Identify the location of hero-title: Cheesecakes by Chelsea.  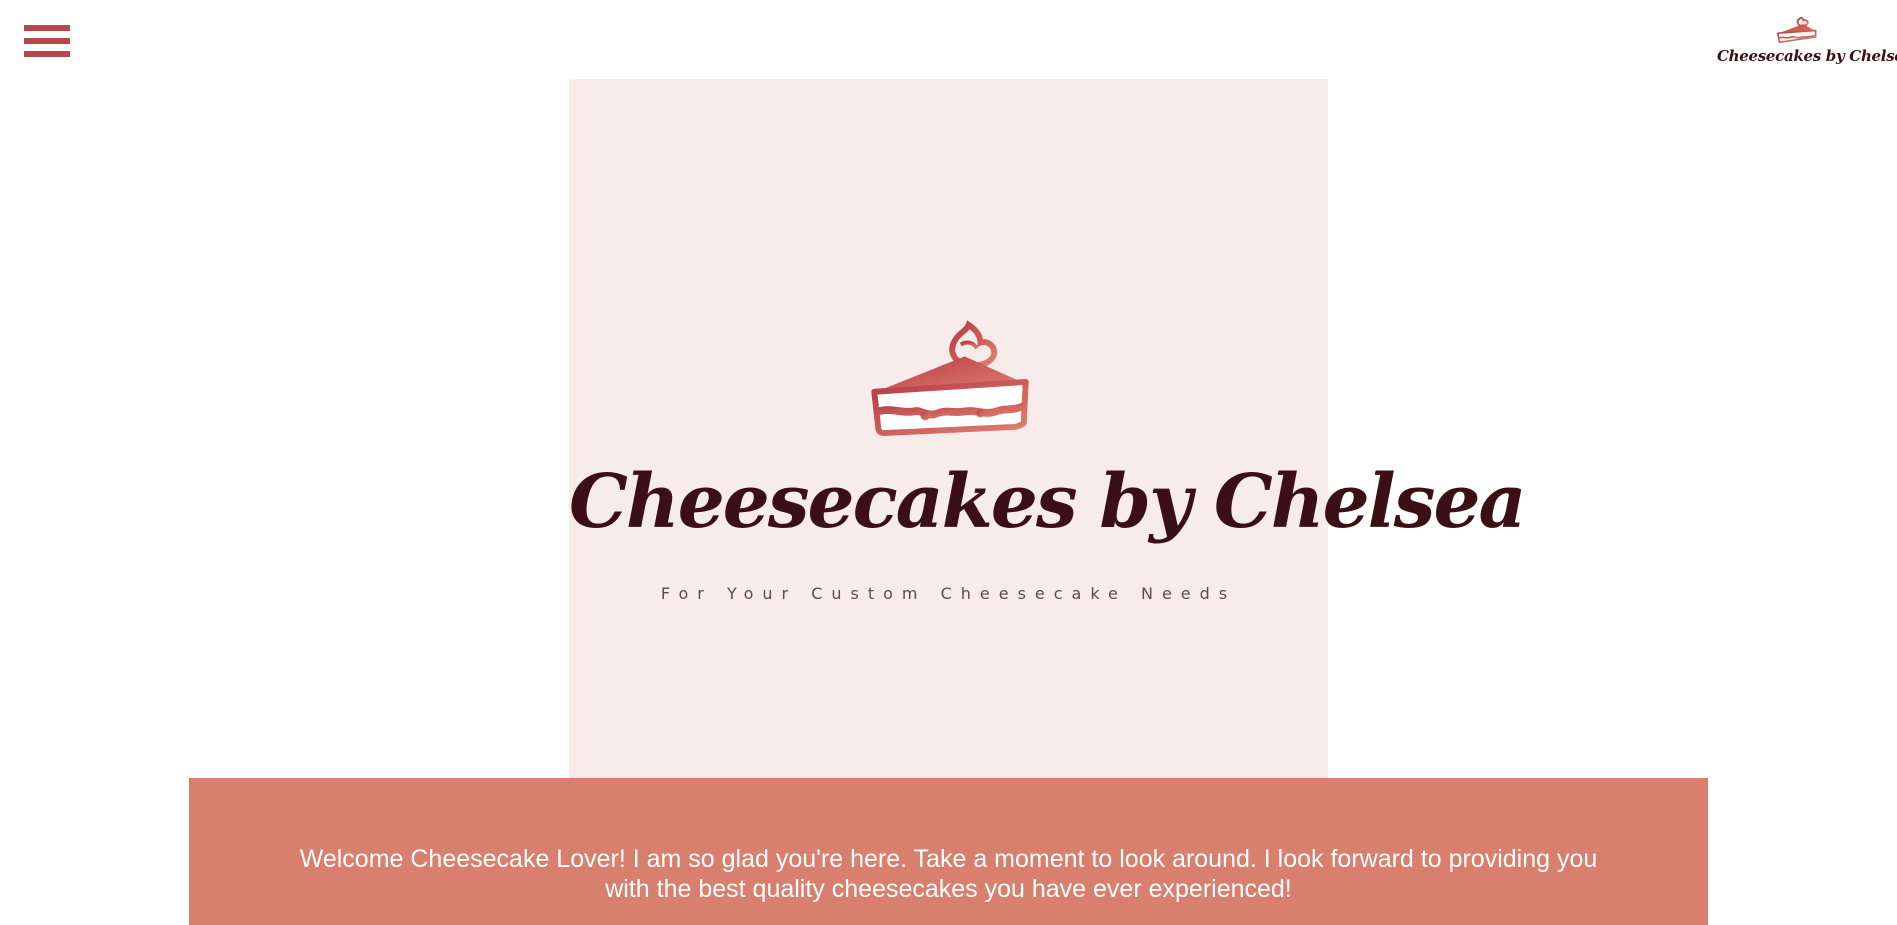
(1047, 502).